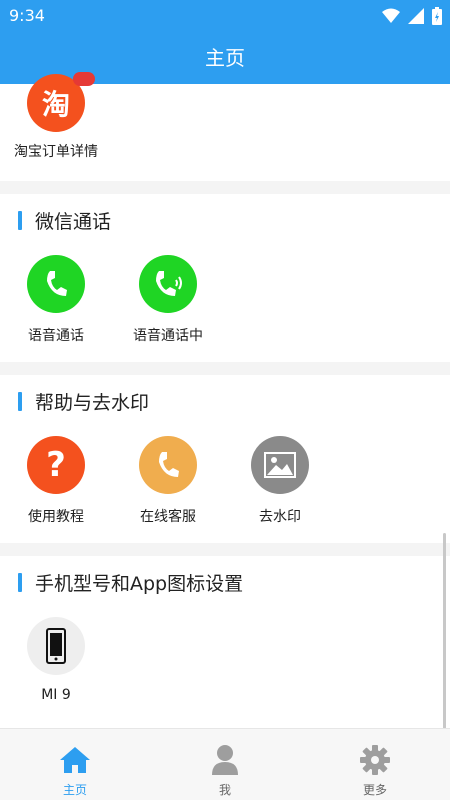 This screenshot has height=800, width=450. I want to click on status-icons, so click(412, 16).